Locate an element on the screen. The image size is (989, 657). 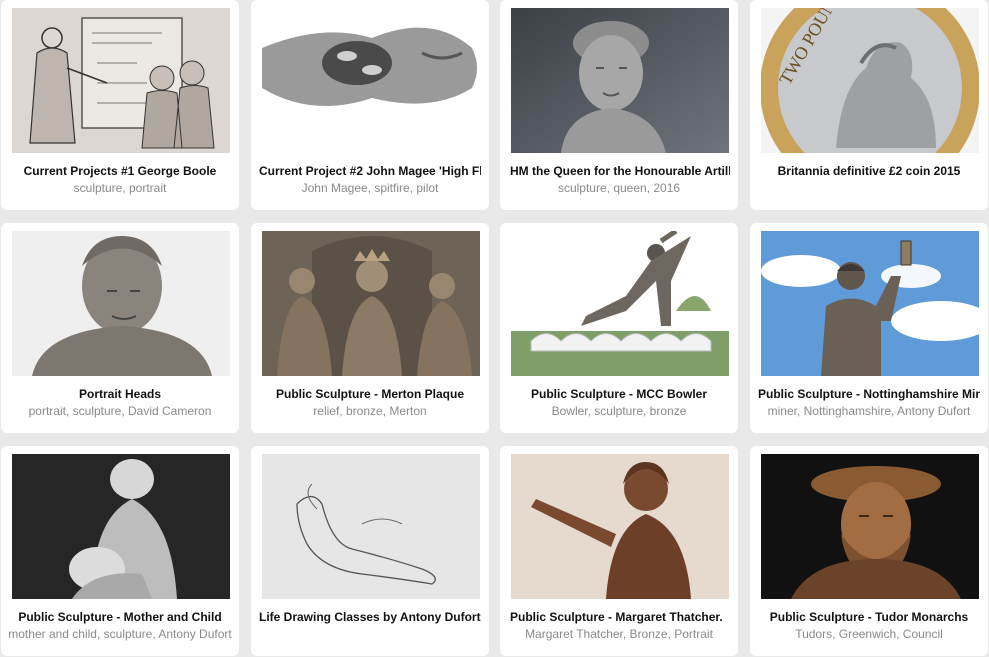
card-title: Portrait Heads is located at coordinates (120, 394).